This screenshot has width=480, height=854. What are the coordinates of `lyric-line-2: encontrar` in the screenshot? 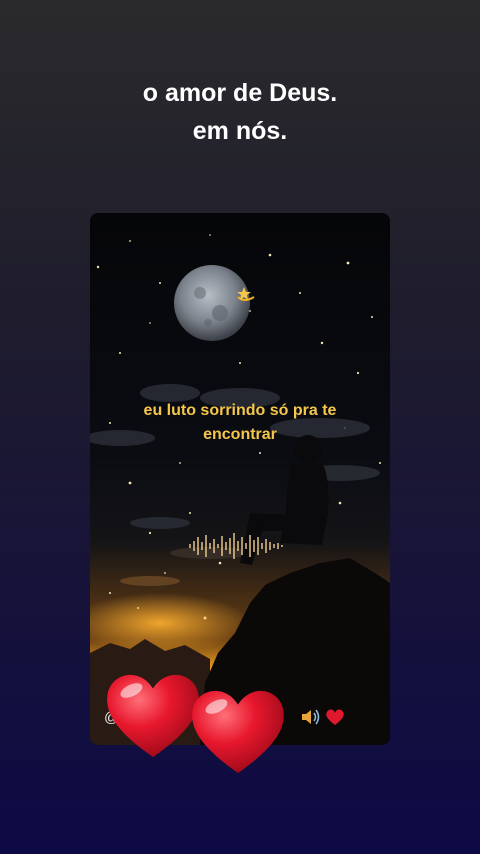 It's located at (240, 434).